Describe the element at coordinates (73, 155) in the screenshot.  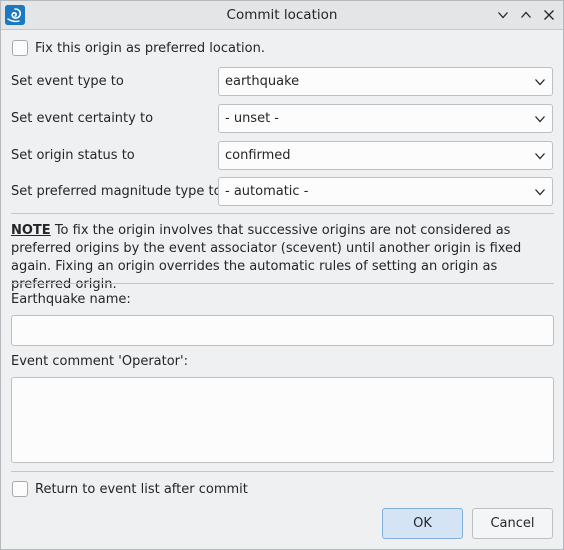
I see `origin-status-label: Set origin status to` at that location.